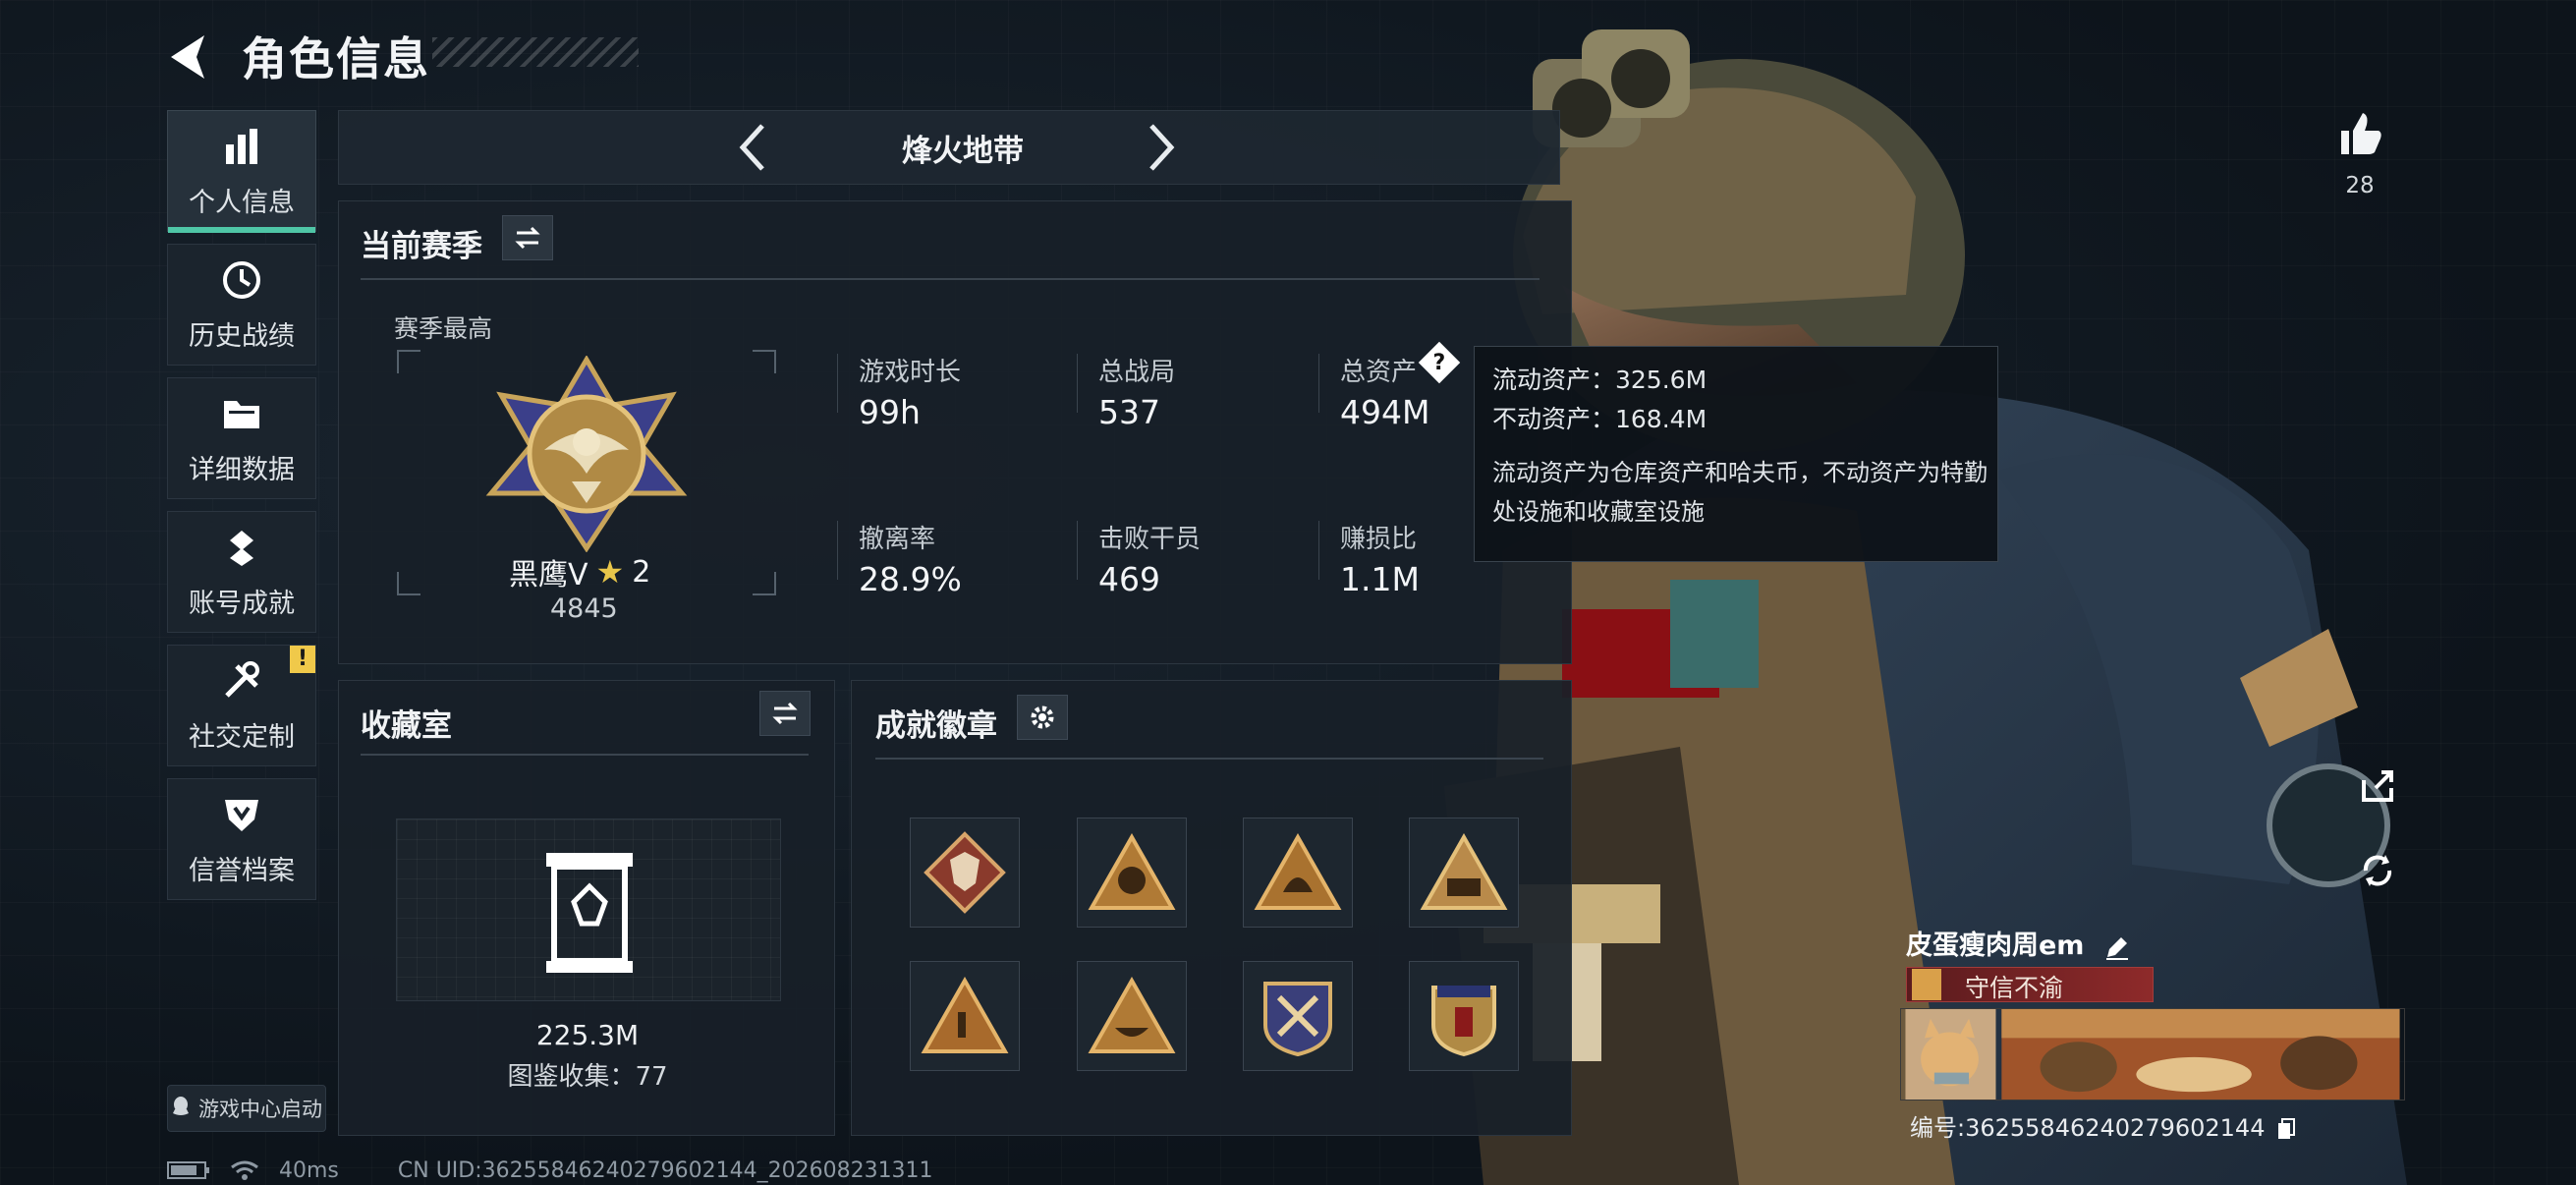  I want to click on stat-label-kills: 击败干员, so click(1150, 540).